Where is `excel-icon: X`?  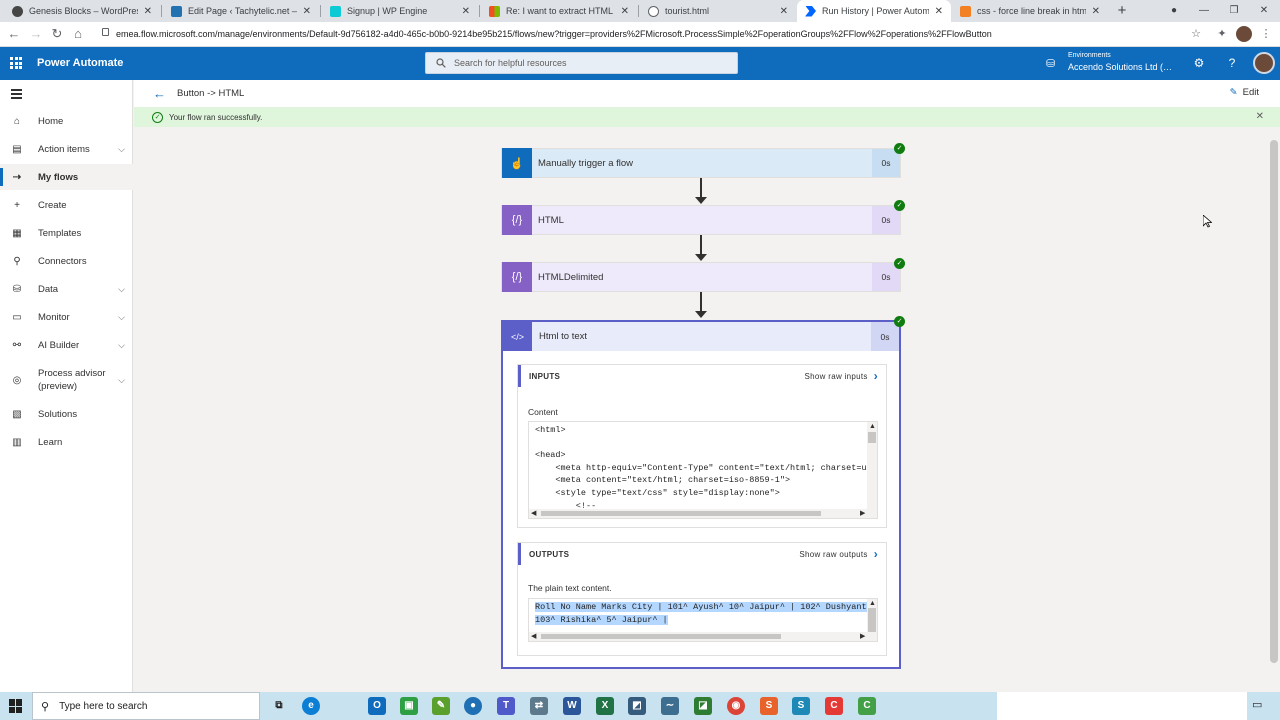 excel-icon: X is located at coordinates (605, 706).